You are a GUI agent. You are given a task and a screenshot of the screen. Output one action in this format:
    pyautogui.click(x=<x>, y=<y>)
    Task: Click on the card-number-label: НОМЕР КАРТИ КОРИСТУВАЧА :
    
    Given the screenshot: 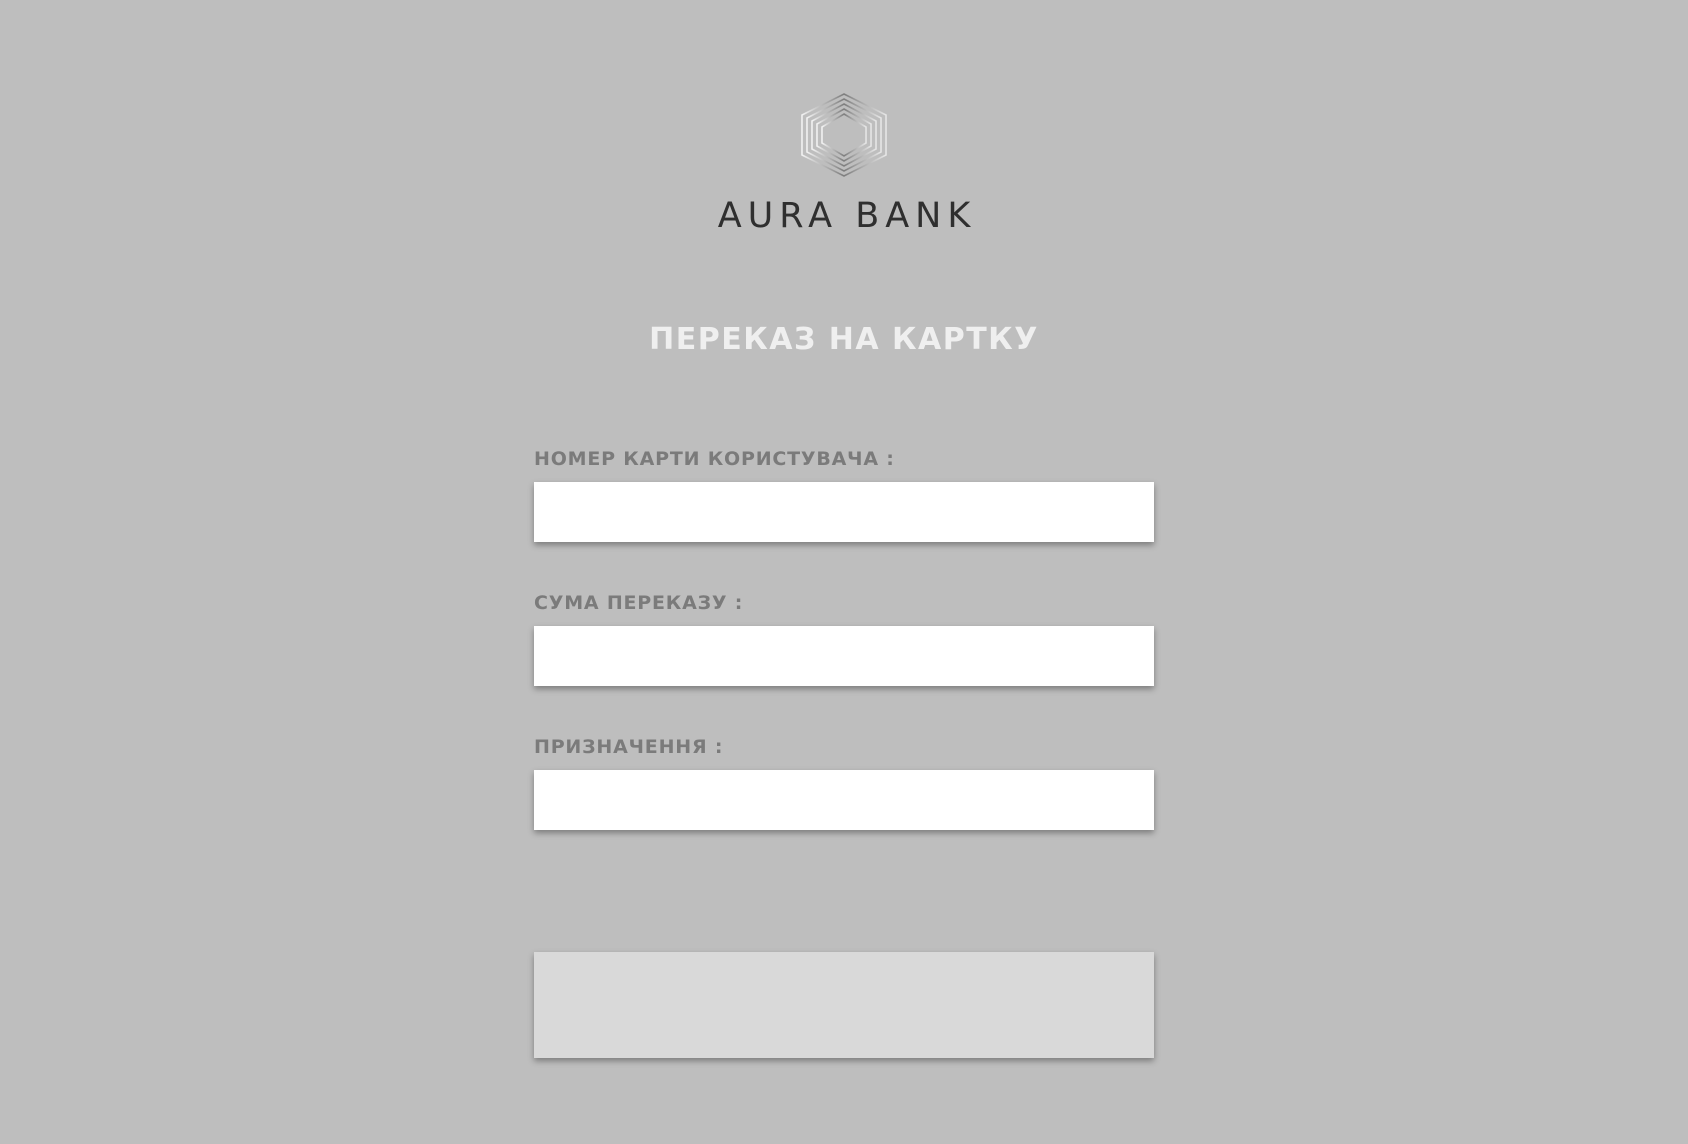 What is the action you would take?
    pyautogui.click(x=714, y=459)
    